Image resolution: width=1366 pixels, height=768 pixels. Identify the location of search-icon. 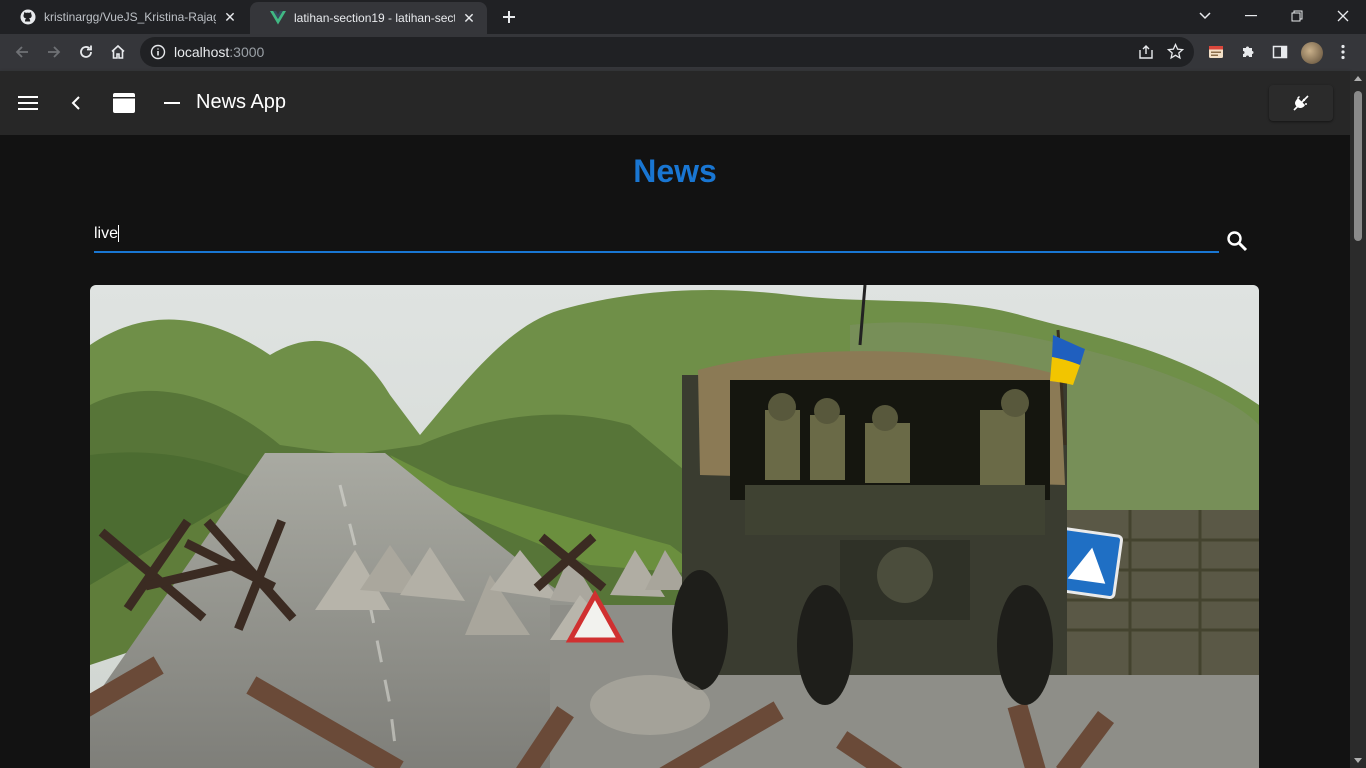
(1237, 241).